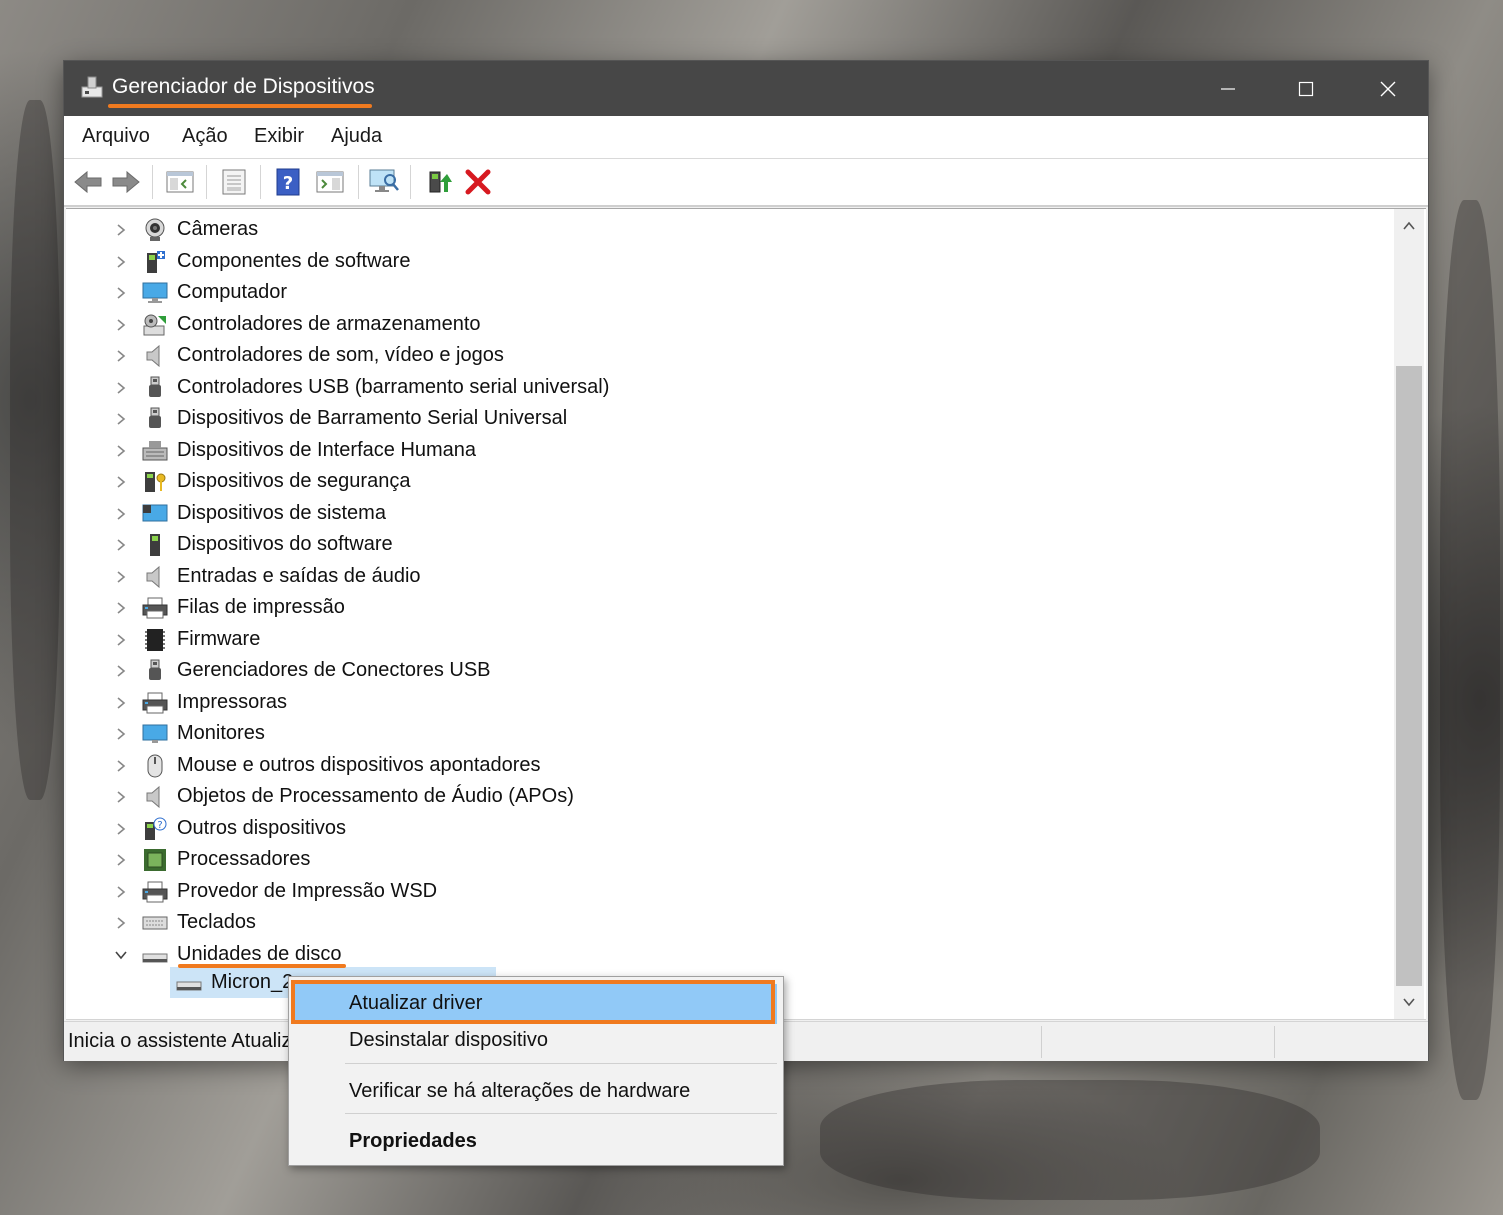 The height and width of the screenshot is (1215, 1503). Describe the element at coordinates (726, 922) in the screenshot. I see `tree-item: Teclados` at that location.